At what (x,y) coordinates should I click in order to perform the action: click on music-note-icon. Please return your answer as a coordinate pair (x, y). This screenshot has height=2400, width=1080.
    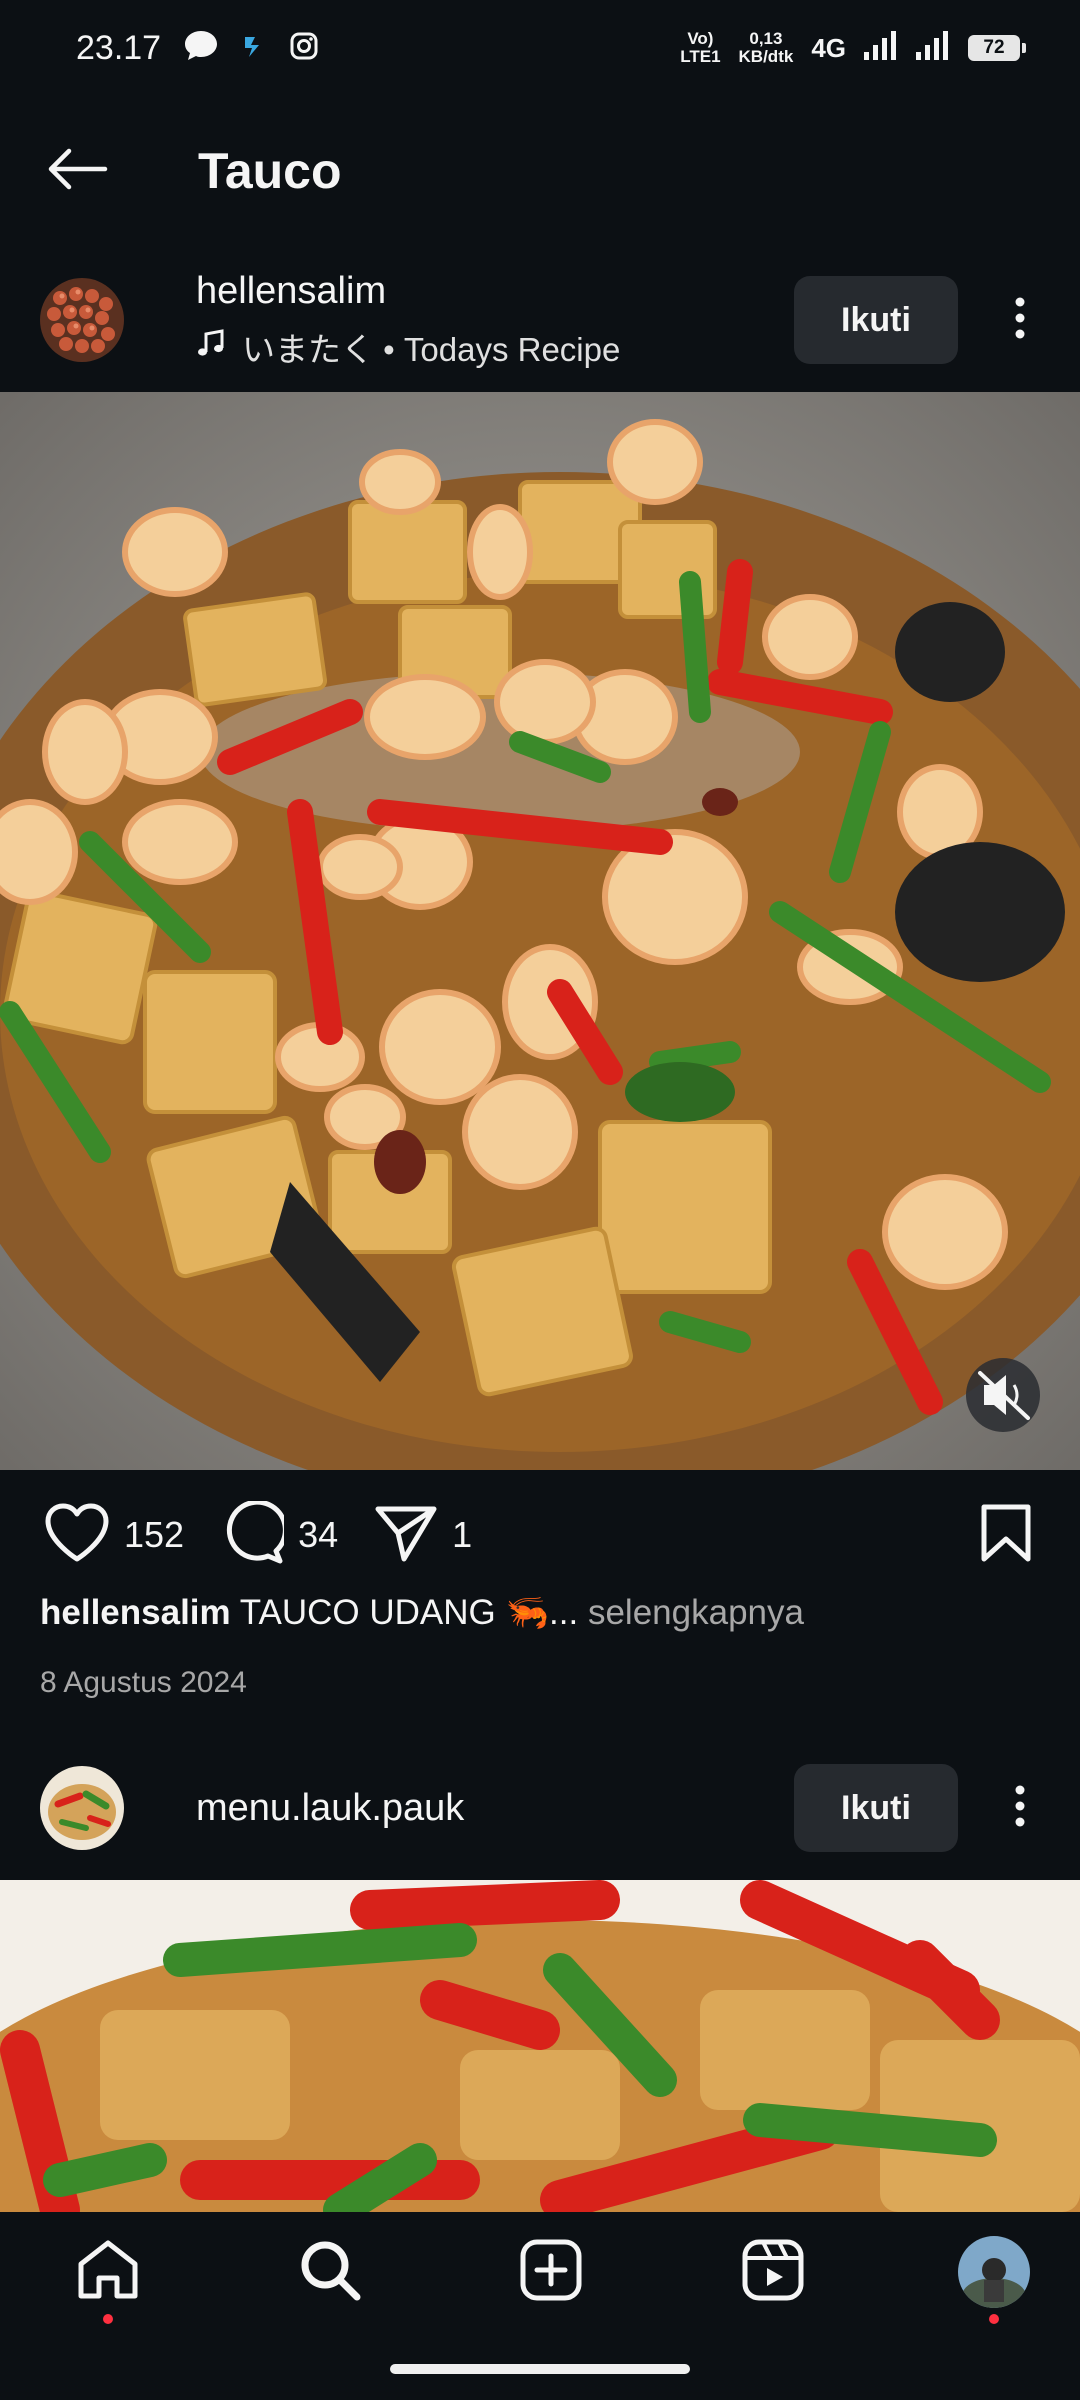
    Looking at the image, I should click on (211, 347).